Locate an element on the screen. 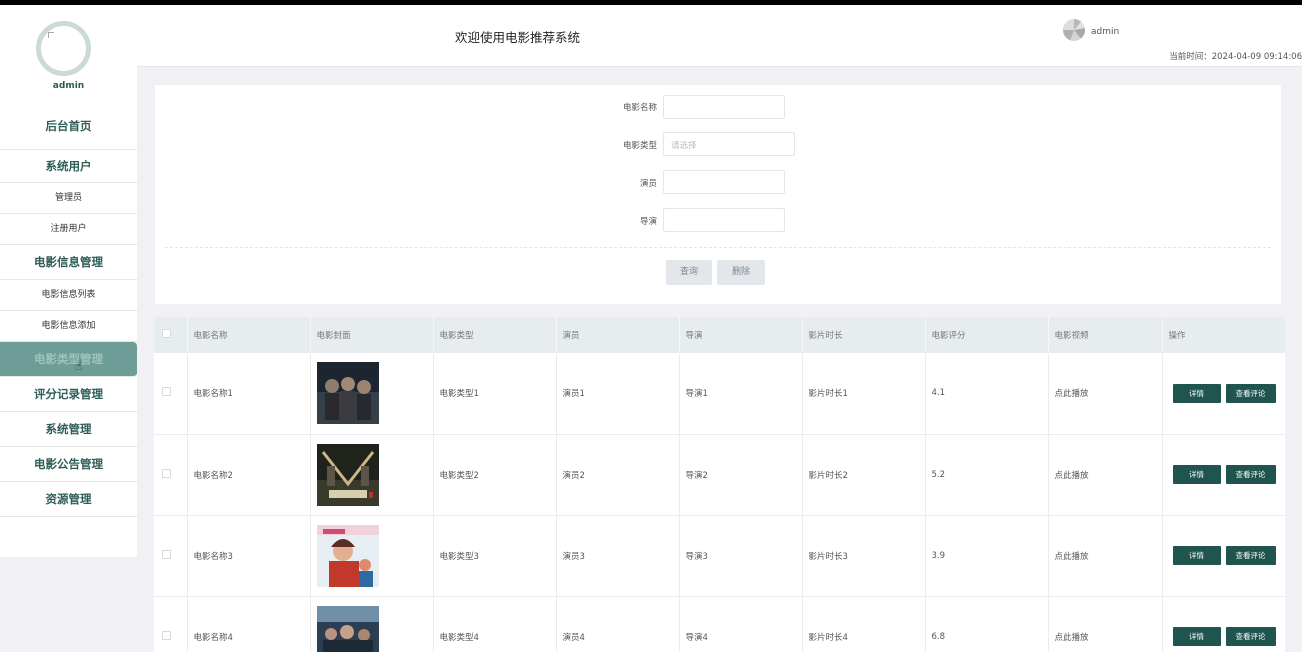 This screenshot has height=652, width=1302. column-header: 电影视频 is located at coordinates (1105, 335).